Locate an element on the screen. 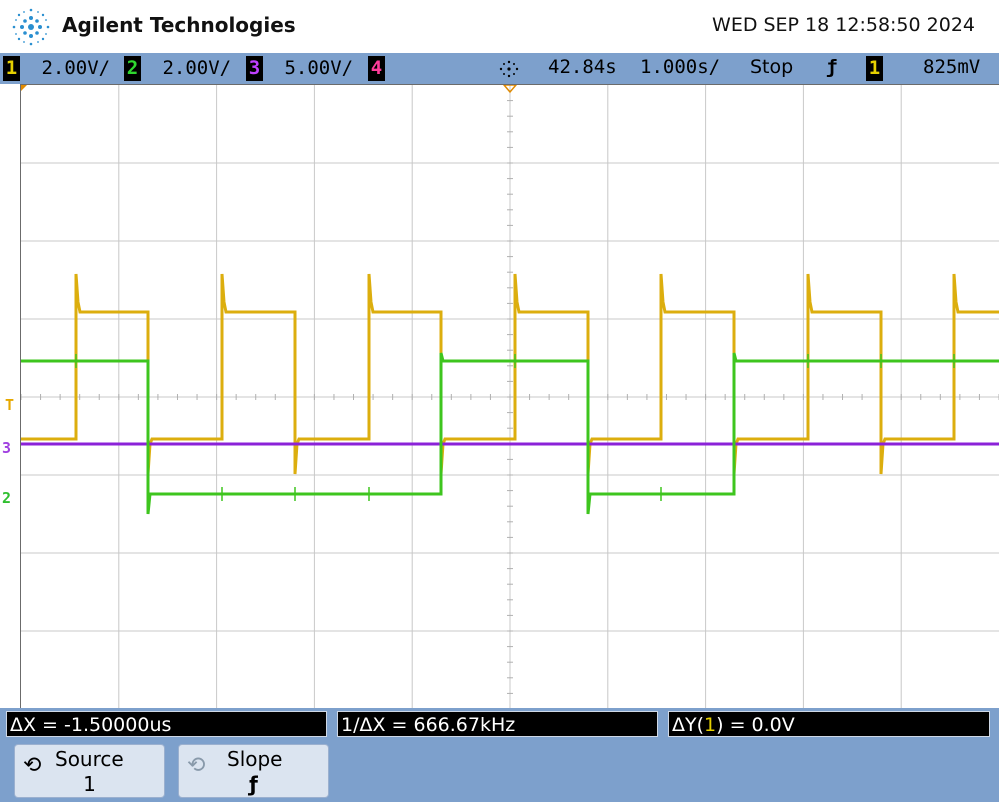 This screenshot has width=999, height=802. channel-2-scale: 2.00V/ is located at coordinates (197, 68).